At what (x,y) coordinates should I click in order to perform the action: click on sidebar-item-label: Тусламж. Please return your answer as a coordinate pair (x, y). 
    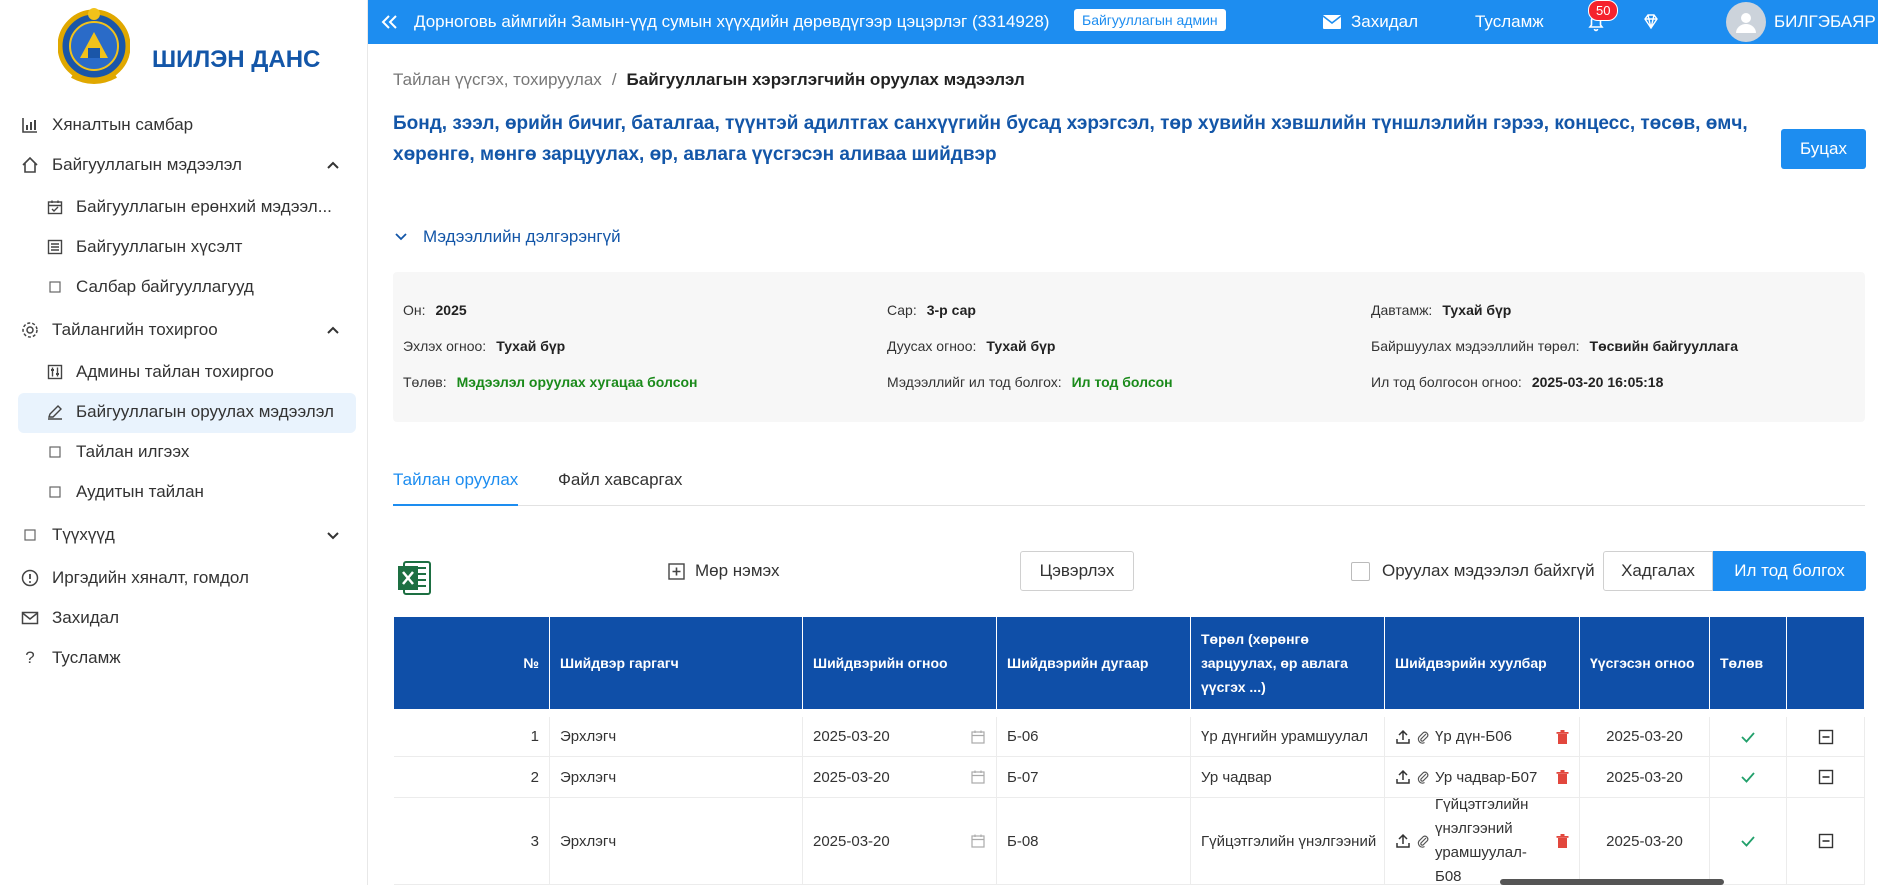
    Looking at the image, I should click on (86, 657).